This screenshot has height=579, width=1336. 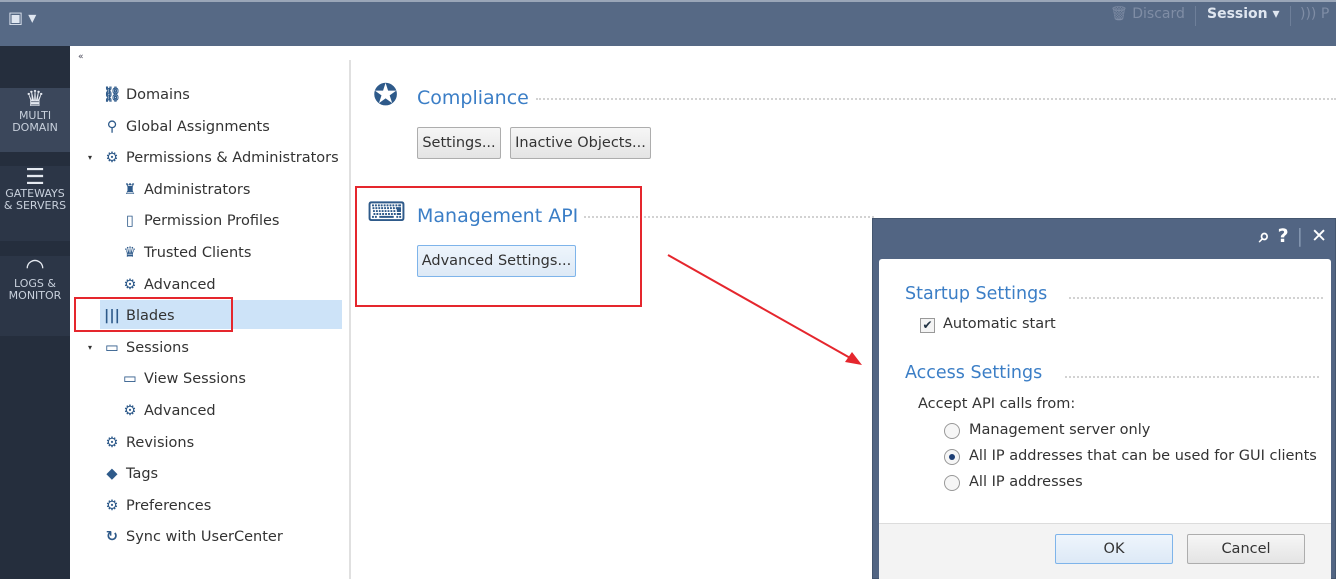 What do you see at coordinates (927, 325) in the screenshot?
I see `automatic-start-checkbox: ✔` at bounding box center [927, 325].